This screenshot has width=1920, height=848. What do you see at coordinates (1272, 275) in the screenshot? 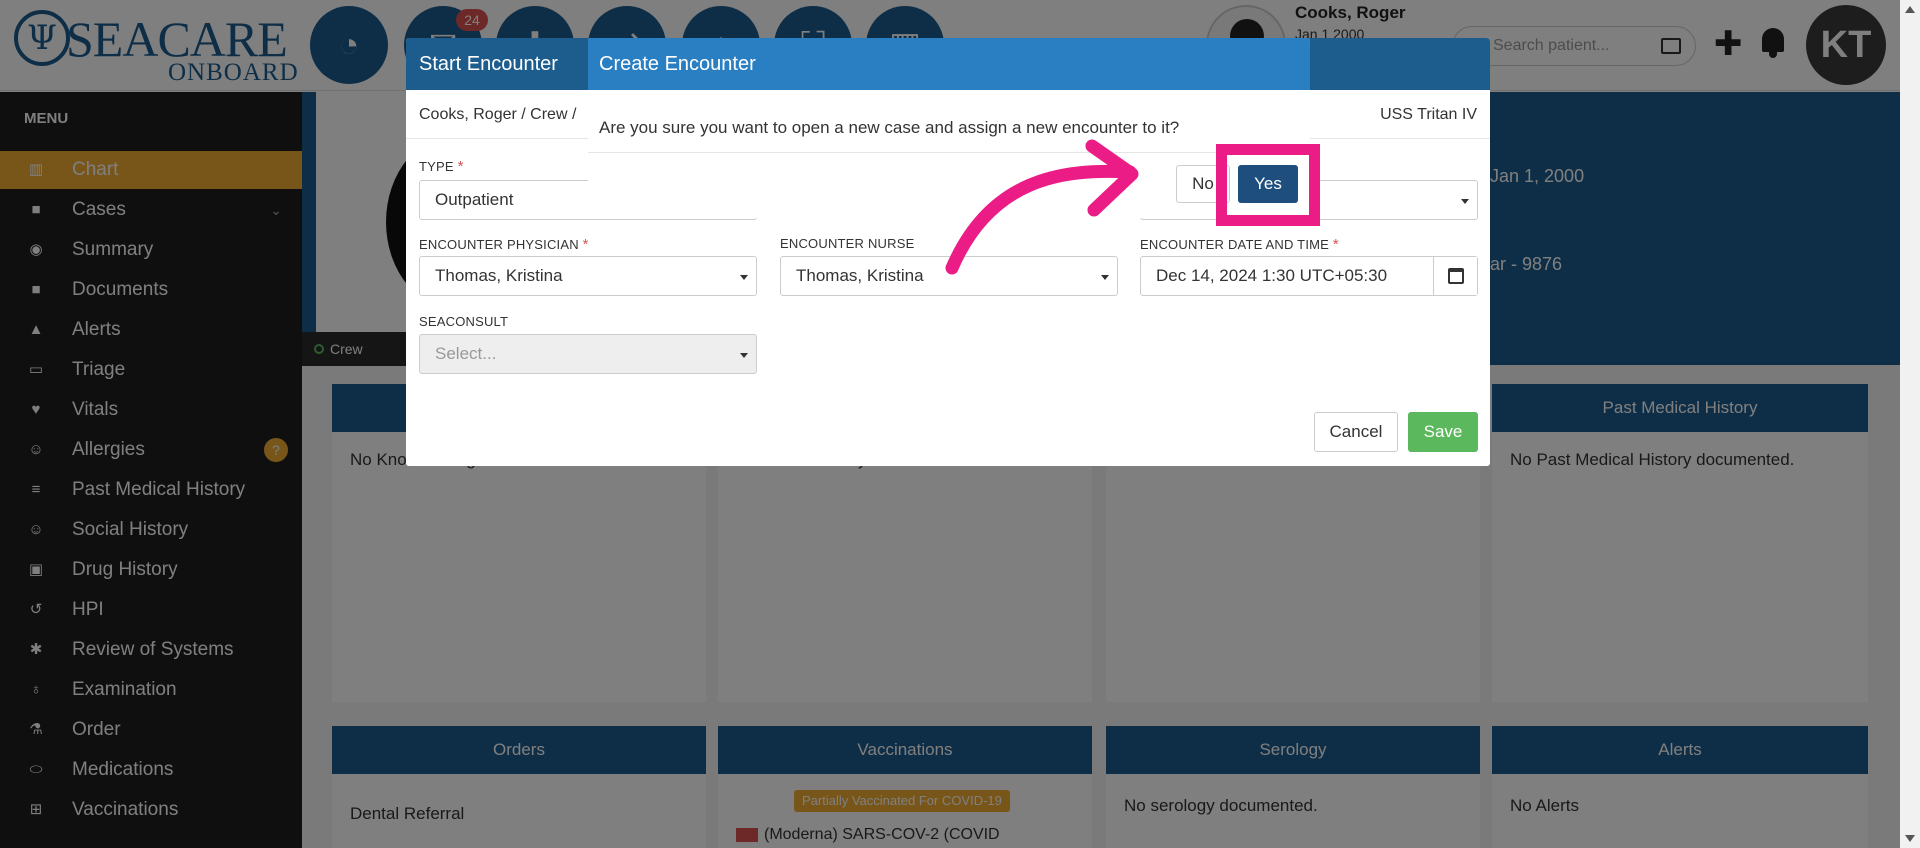
I see `datetime-value: Dec 14, 2024 1:30 UTC+05:30` at bounding box center [1272, 275].